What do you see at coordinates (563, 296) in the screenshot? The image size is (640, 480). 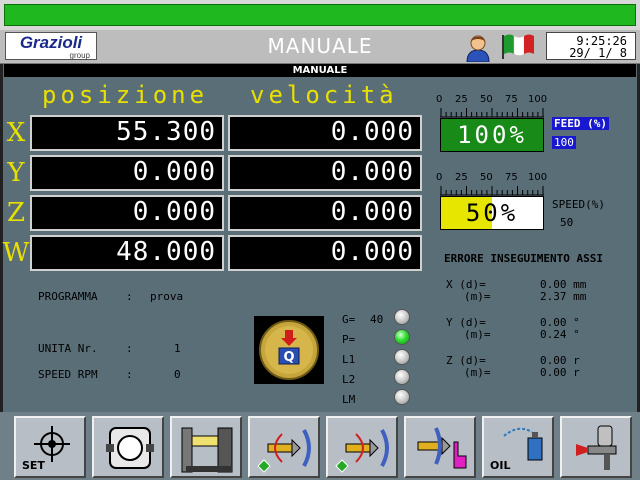 I see `error-x-m-value: 2.37 mm` at bounding box center [563, 296].